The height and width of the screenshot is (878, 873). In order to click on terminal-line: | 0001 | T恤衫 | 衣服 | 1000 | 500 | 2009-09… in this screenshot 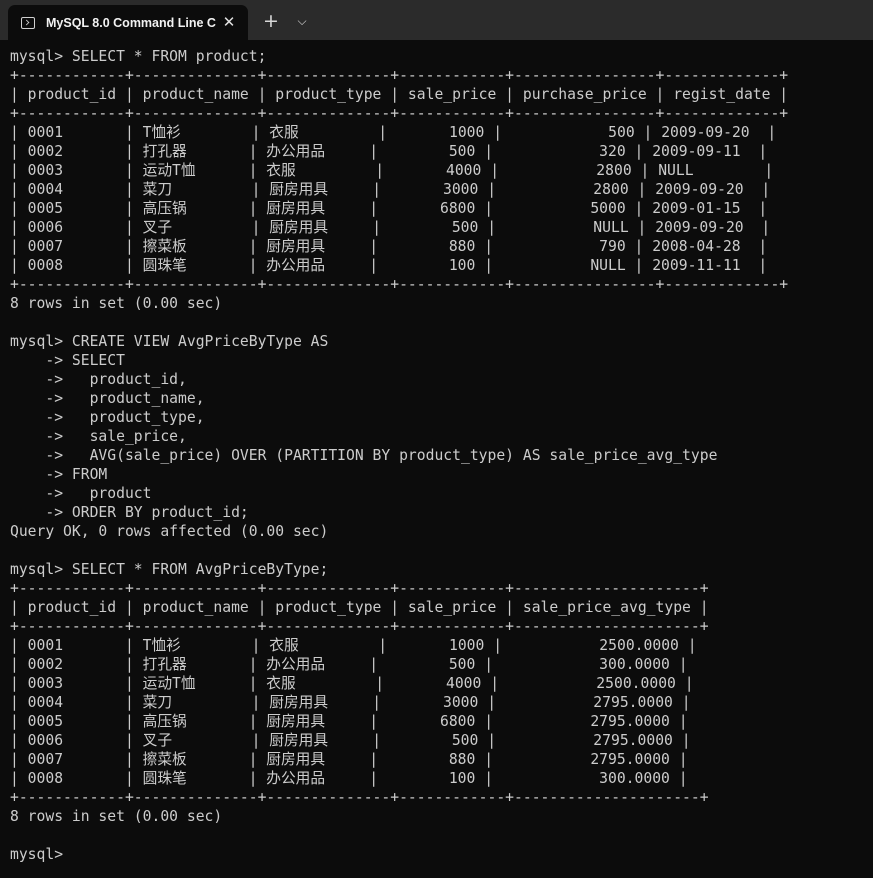, I will do `click(393, 132)`.